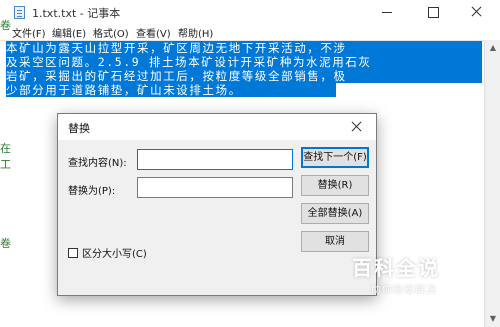 The image size is (500, 327). I want to click on scroll-up-icon: ▲, so click(492, 48).